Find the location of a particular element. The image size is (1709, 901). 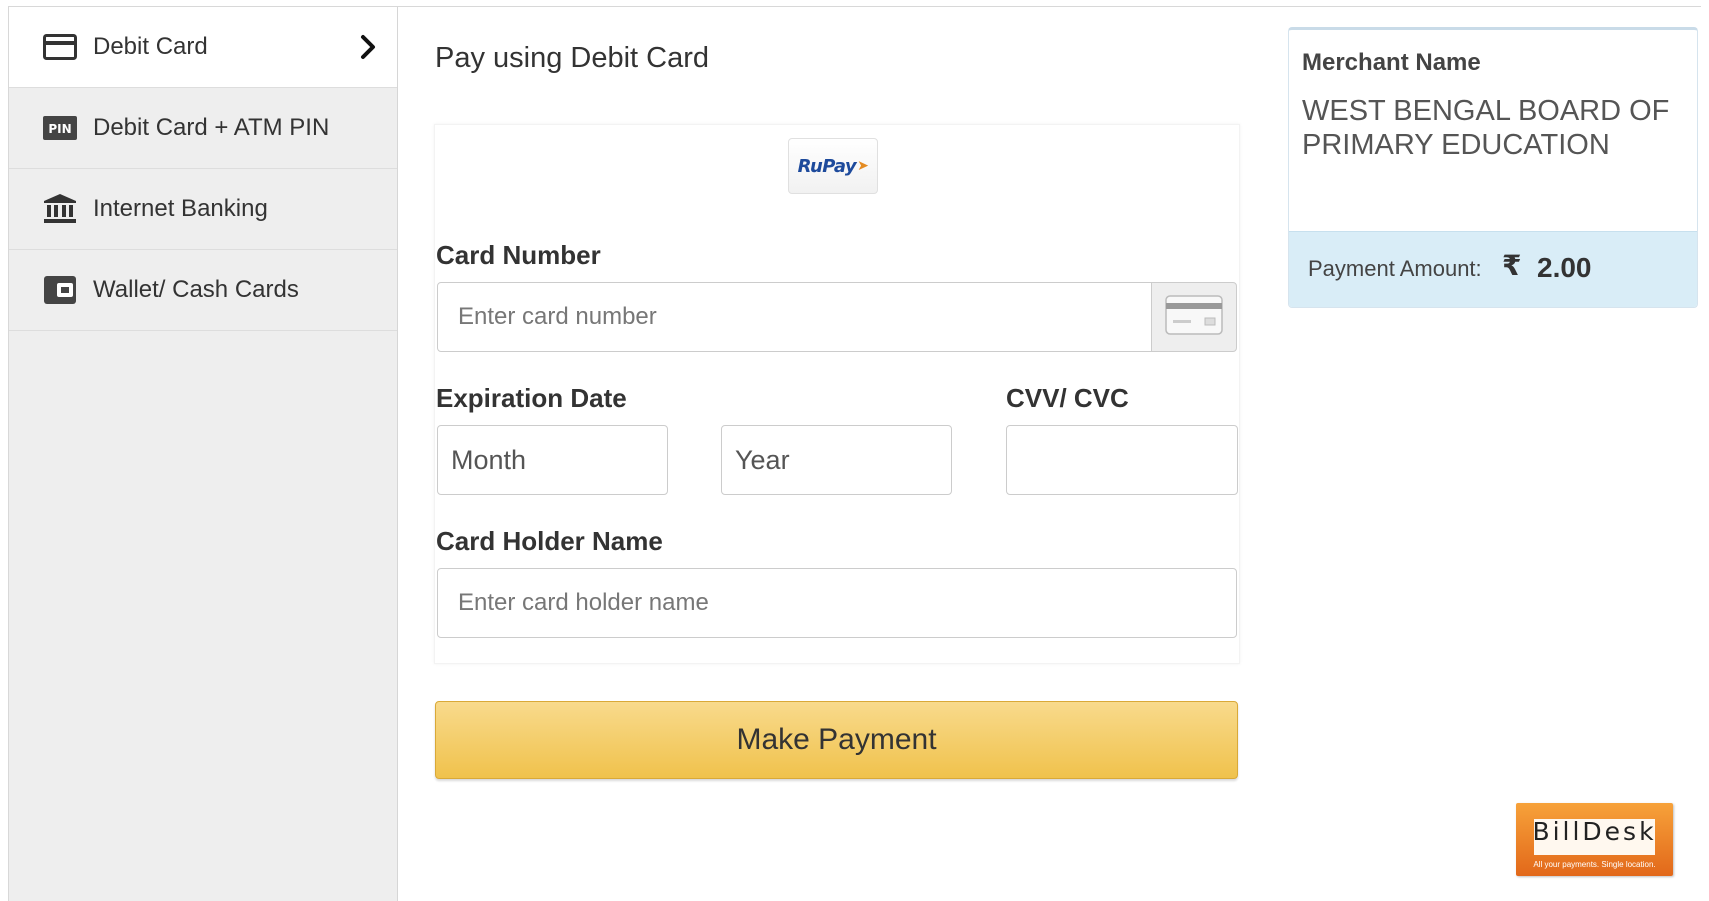

payment-amount-label: Payment Amount: is located at coordinates (1395, 268).